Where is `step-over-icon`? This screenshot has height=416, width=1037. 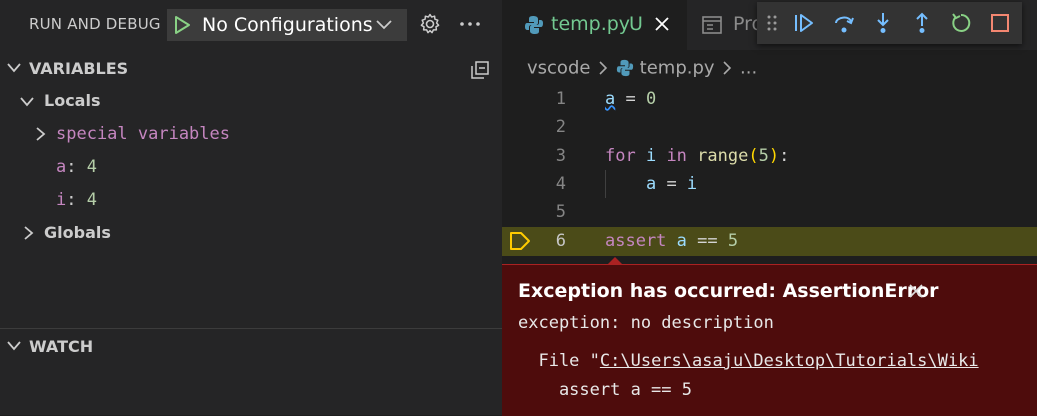 step-over-icon is located at coordinates (844, 23).